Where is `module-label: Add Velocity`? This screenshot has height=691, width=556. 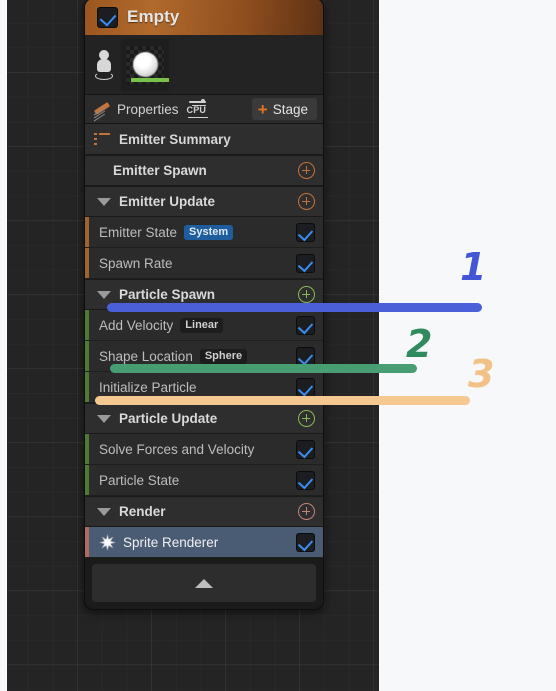
module-label: Add Velocity is located at coordinates (136, 325).